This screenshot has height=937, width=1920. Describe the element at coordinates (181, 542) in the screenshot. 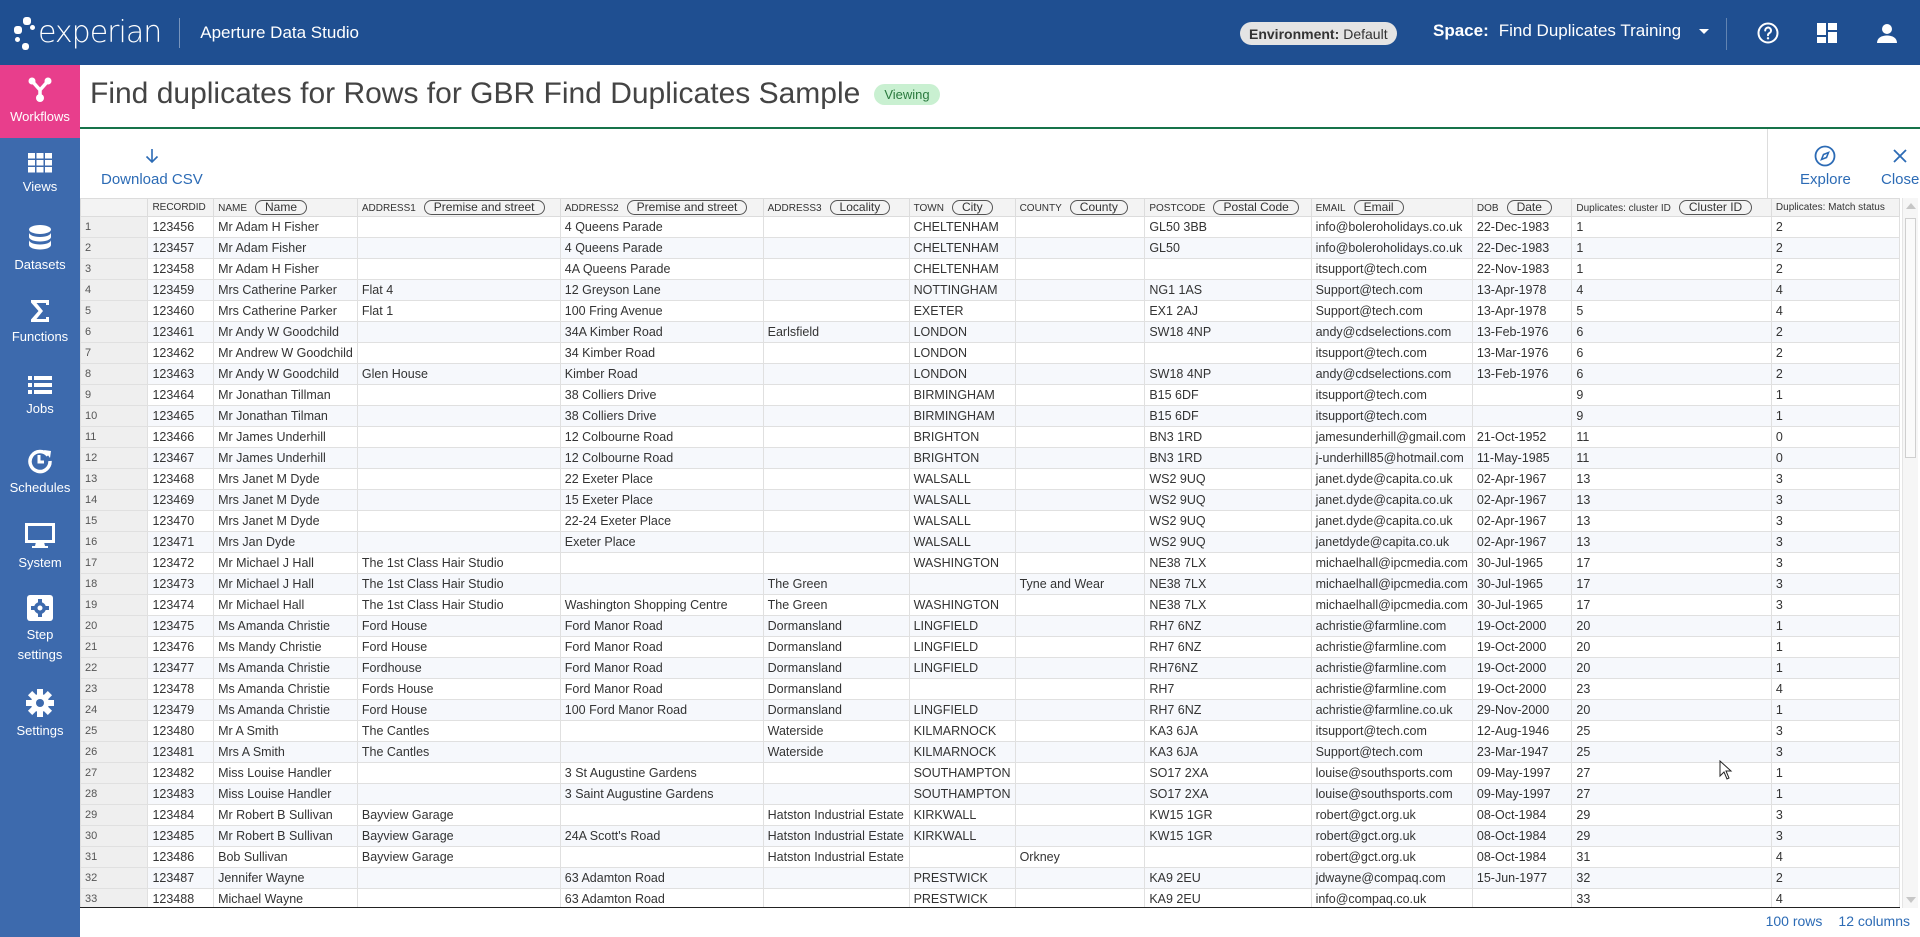

I see `table-cell: 123471` at that location.